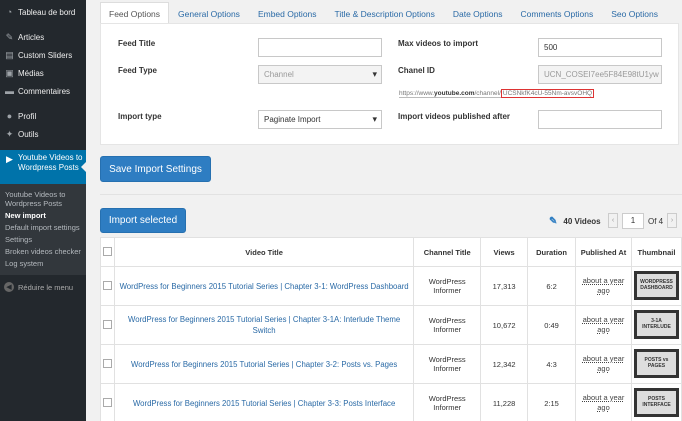 The height and width of the screenshot is (421, 682). I want to click on sidebar-item-comments: ▬ Commentaires, so click(43, 91).